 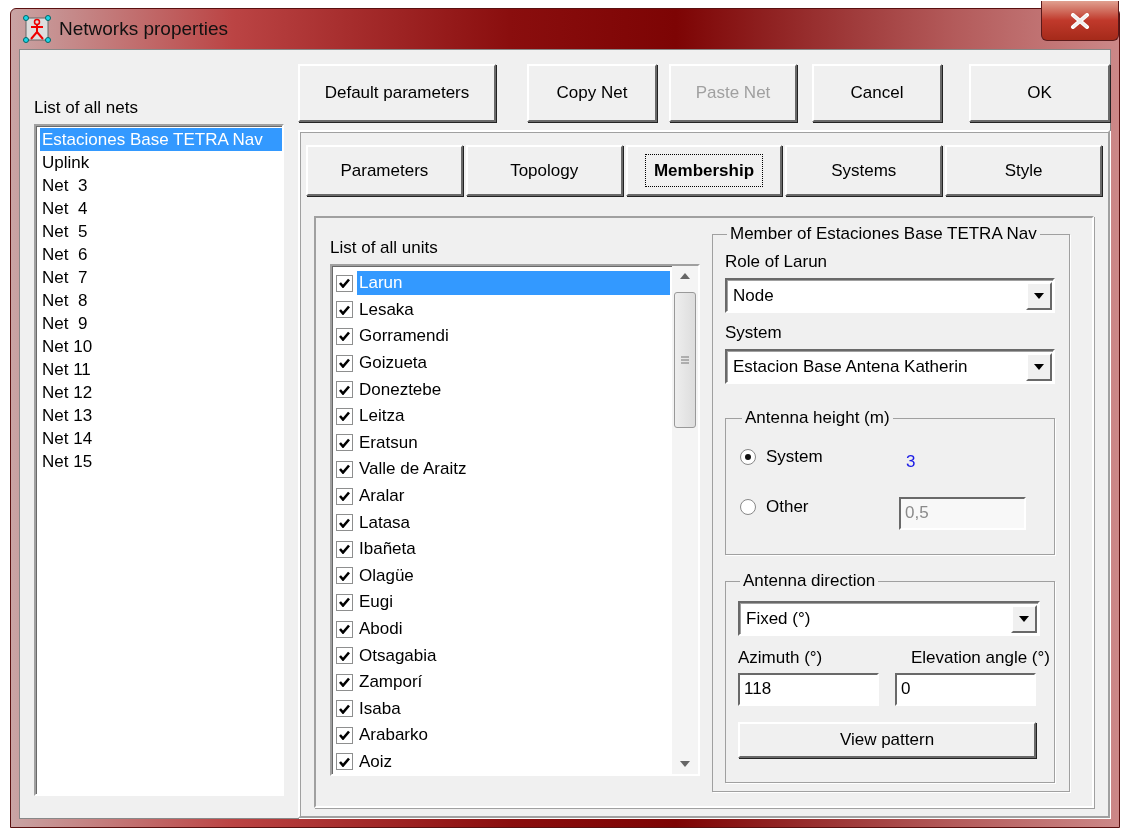 What do you see at coordinates (161, 392) in the screenshot?
I see `net-list-item: Net 12` at bounding box center [161, 392].